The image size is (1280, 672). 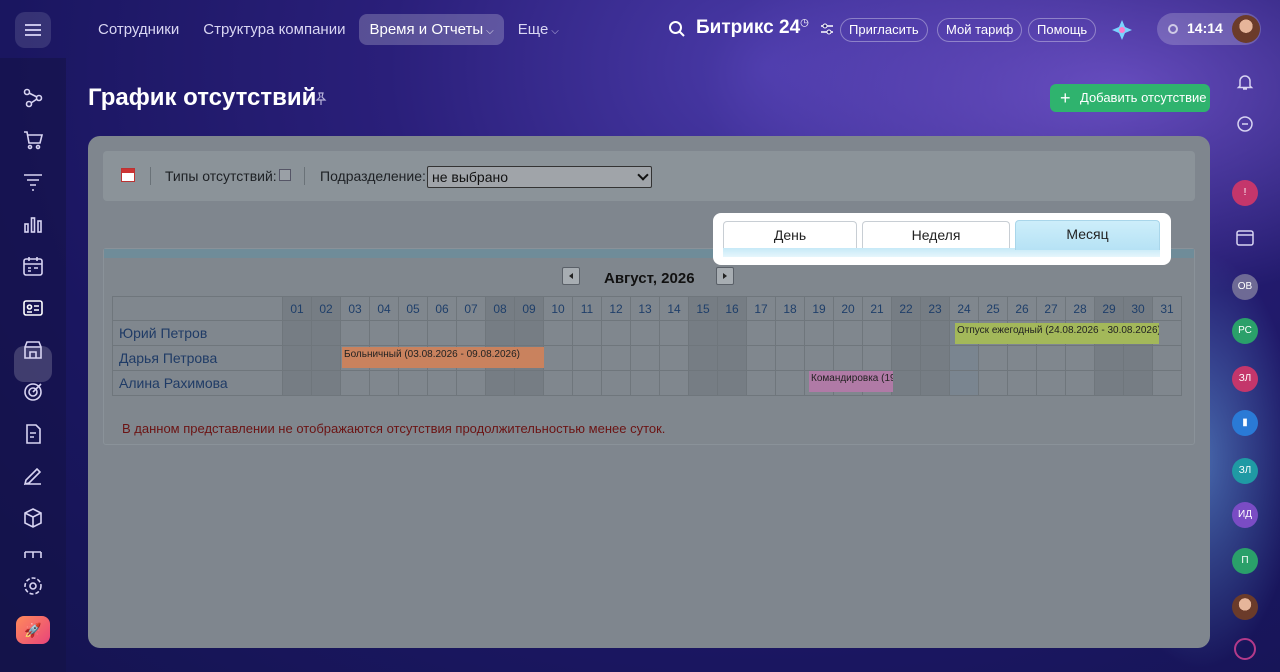 What do you see at coordinates (1245, 607) in the screenshot?
I see `avatar` at bounding box center [1245, 607].